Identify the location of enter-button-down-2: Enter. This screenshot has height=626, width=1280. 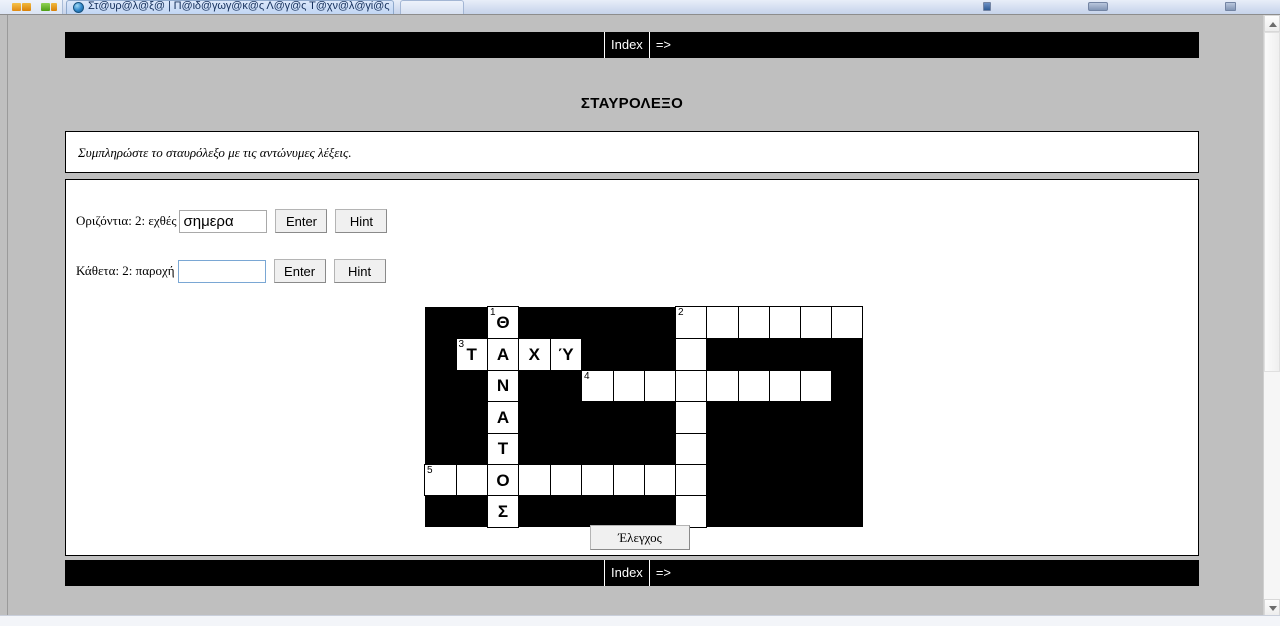
(299, 271).